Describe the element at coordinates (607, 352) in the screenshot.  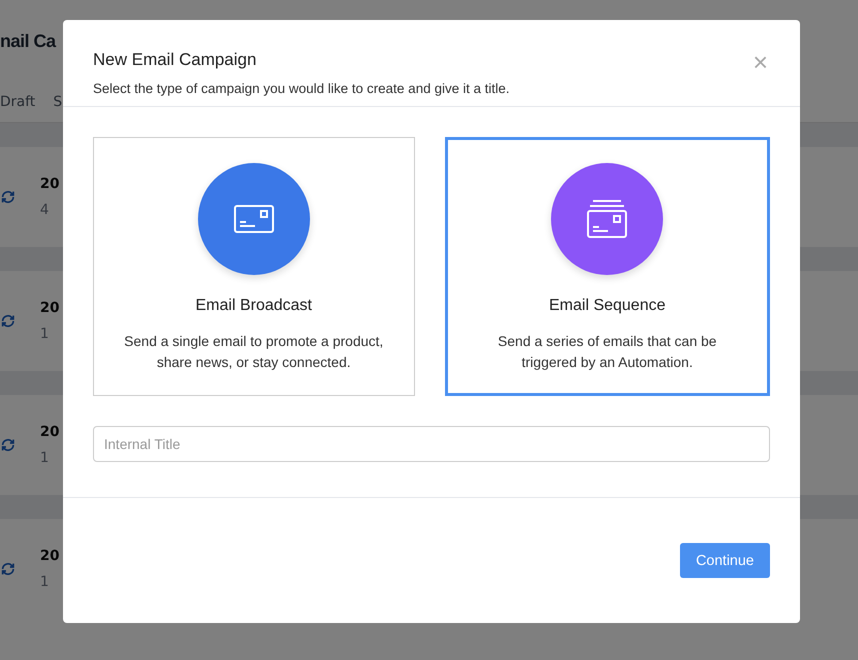
I see `card-description: Send a series of emails that can be triggered by an Automation.` at that location.